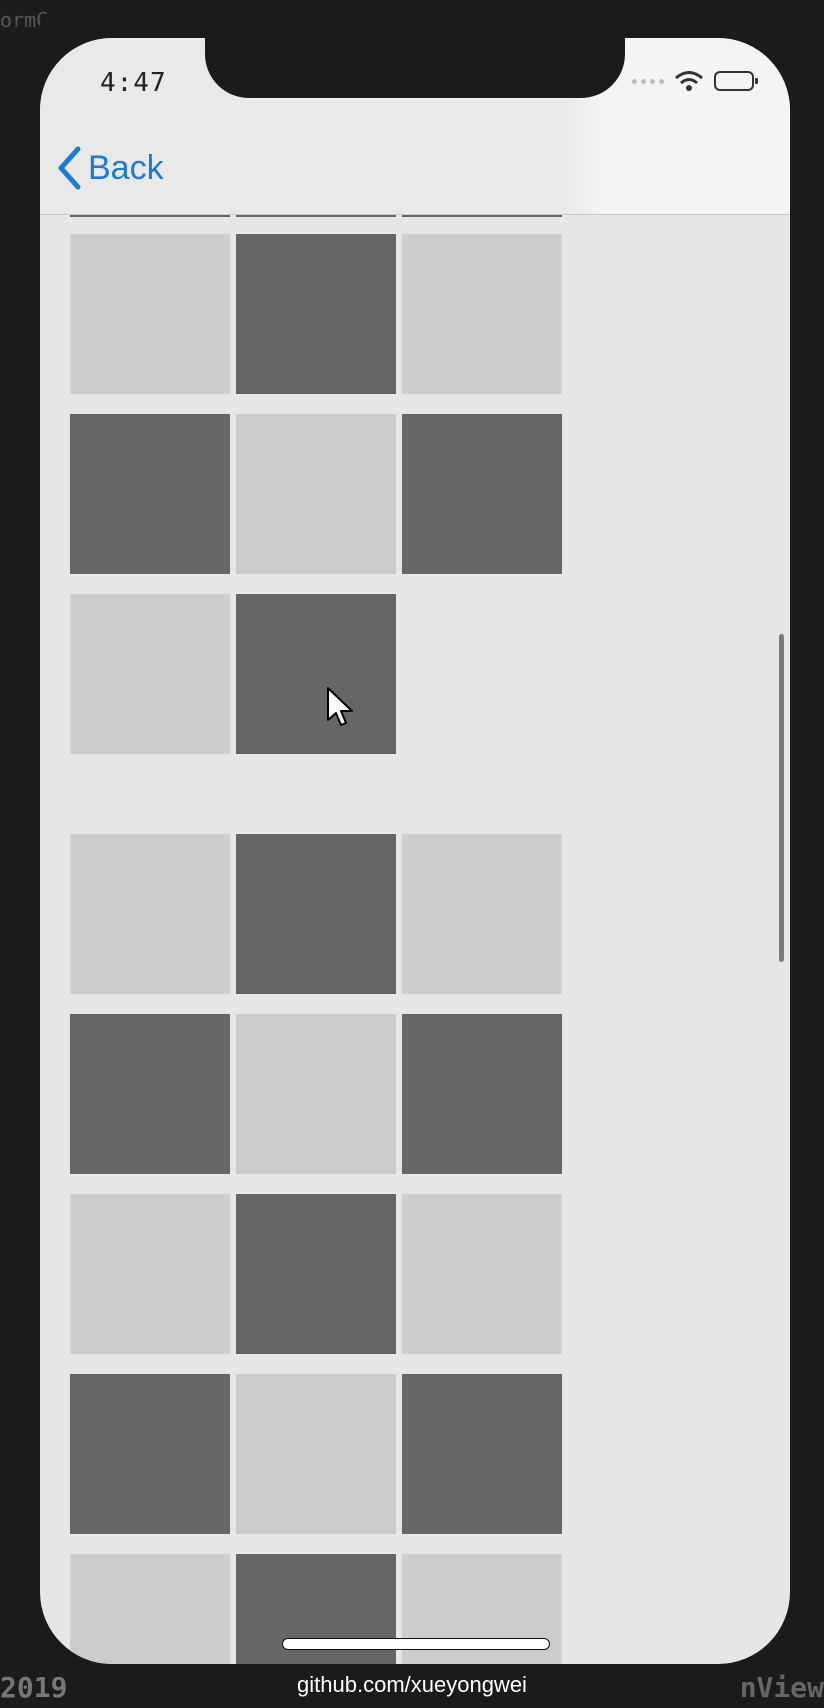 The height and width of the screenshot is (1708, 824). Describe the element at coordinates (340, 706) in the screenshot. I see `mouse-cursor-icon` at that location.